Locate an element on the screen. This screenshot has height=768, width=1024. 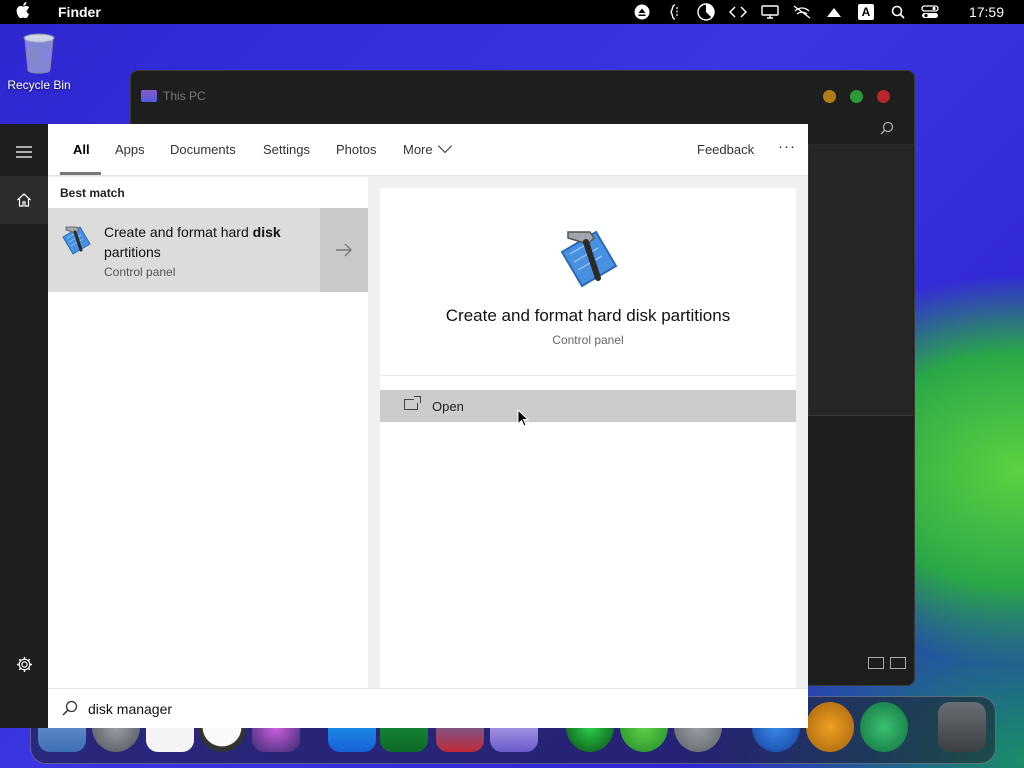
computer-icon is located at coordinates (149, 96).